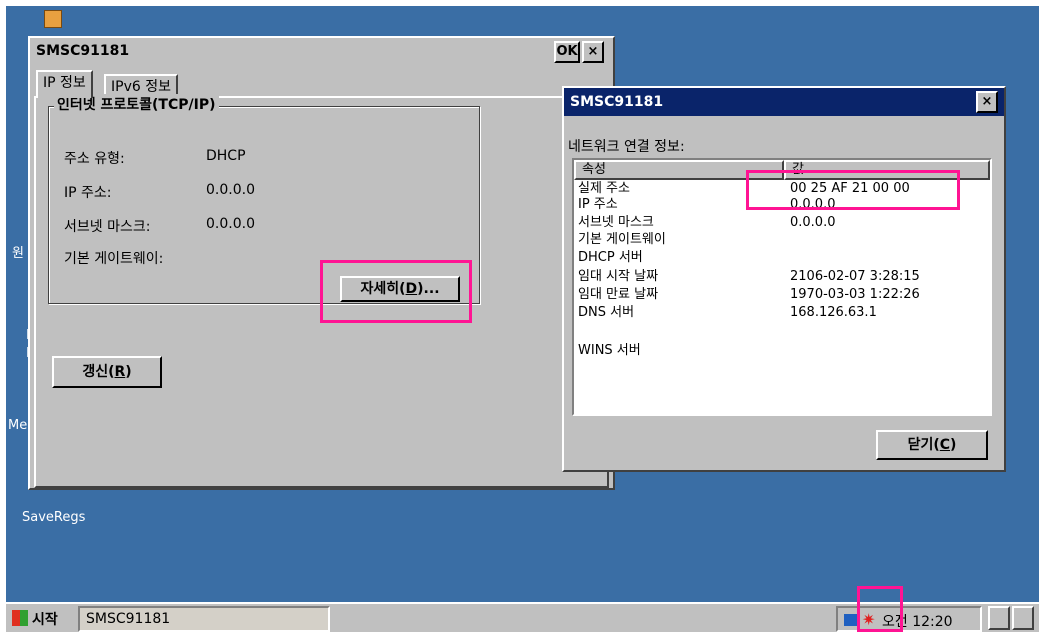  What do you see at coordinates (204, 619) in the screenshot?
I see `taskbar-button-smsc91181: SMSC91181` at bounding box center [204, 619].